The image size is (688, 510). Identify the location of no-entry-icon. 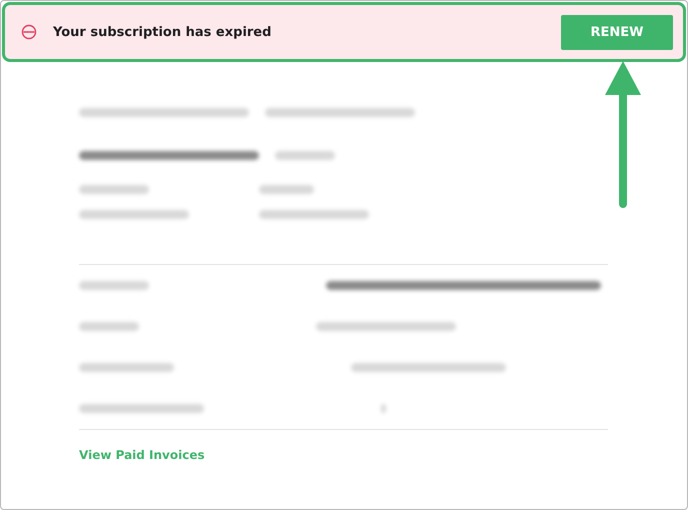
(29, 32).